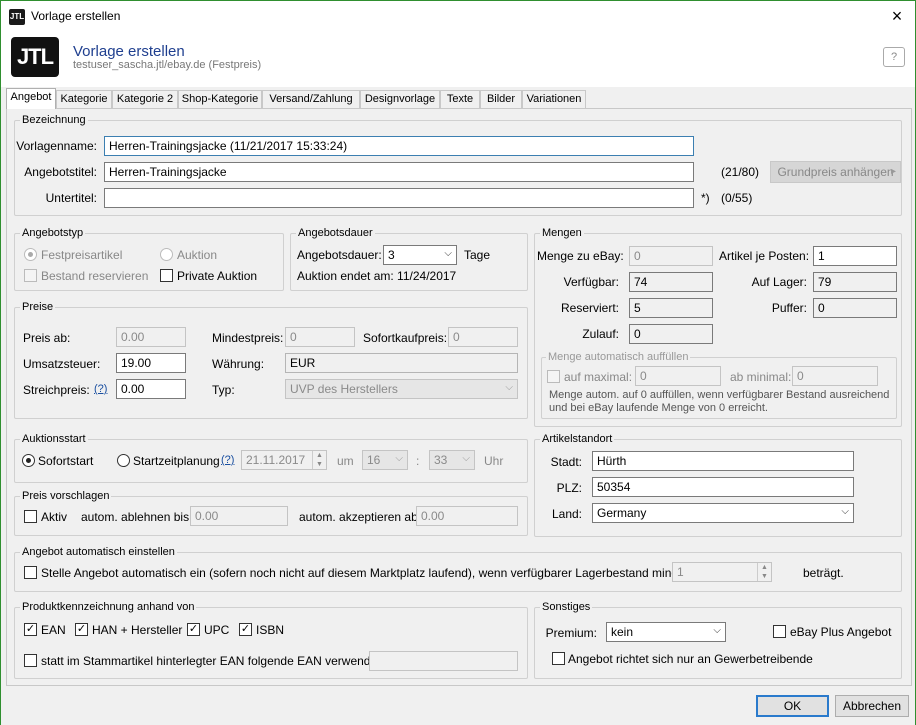  What do you see at coordinates (30, 629) in the screenshot?
I see `ean-checkbox: ✓` at bounding box center [30, 629].